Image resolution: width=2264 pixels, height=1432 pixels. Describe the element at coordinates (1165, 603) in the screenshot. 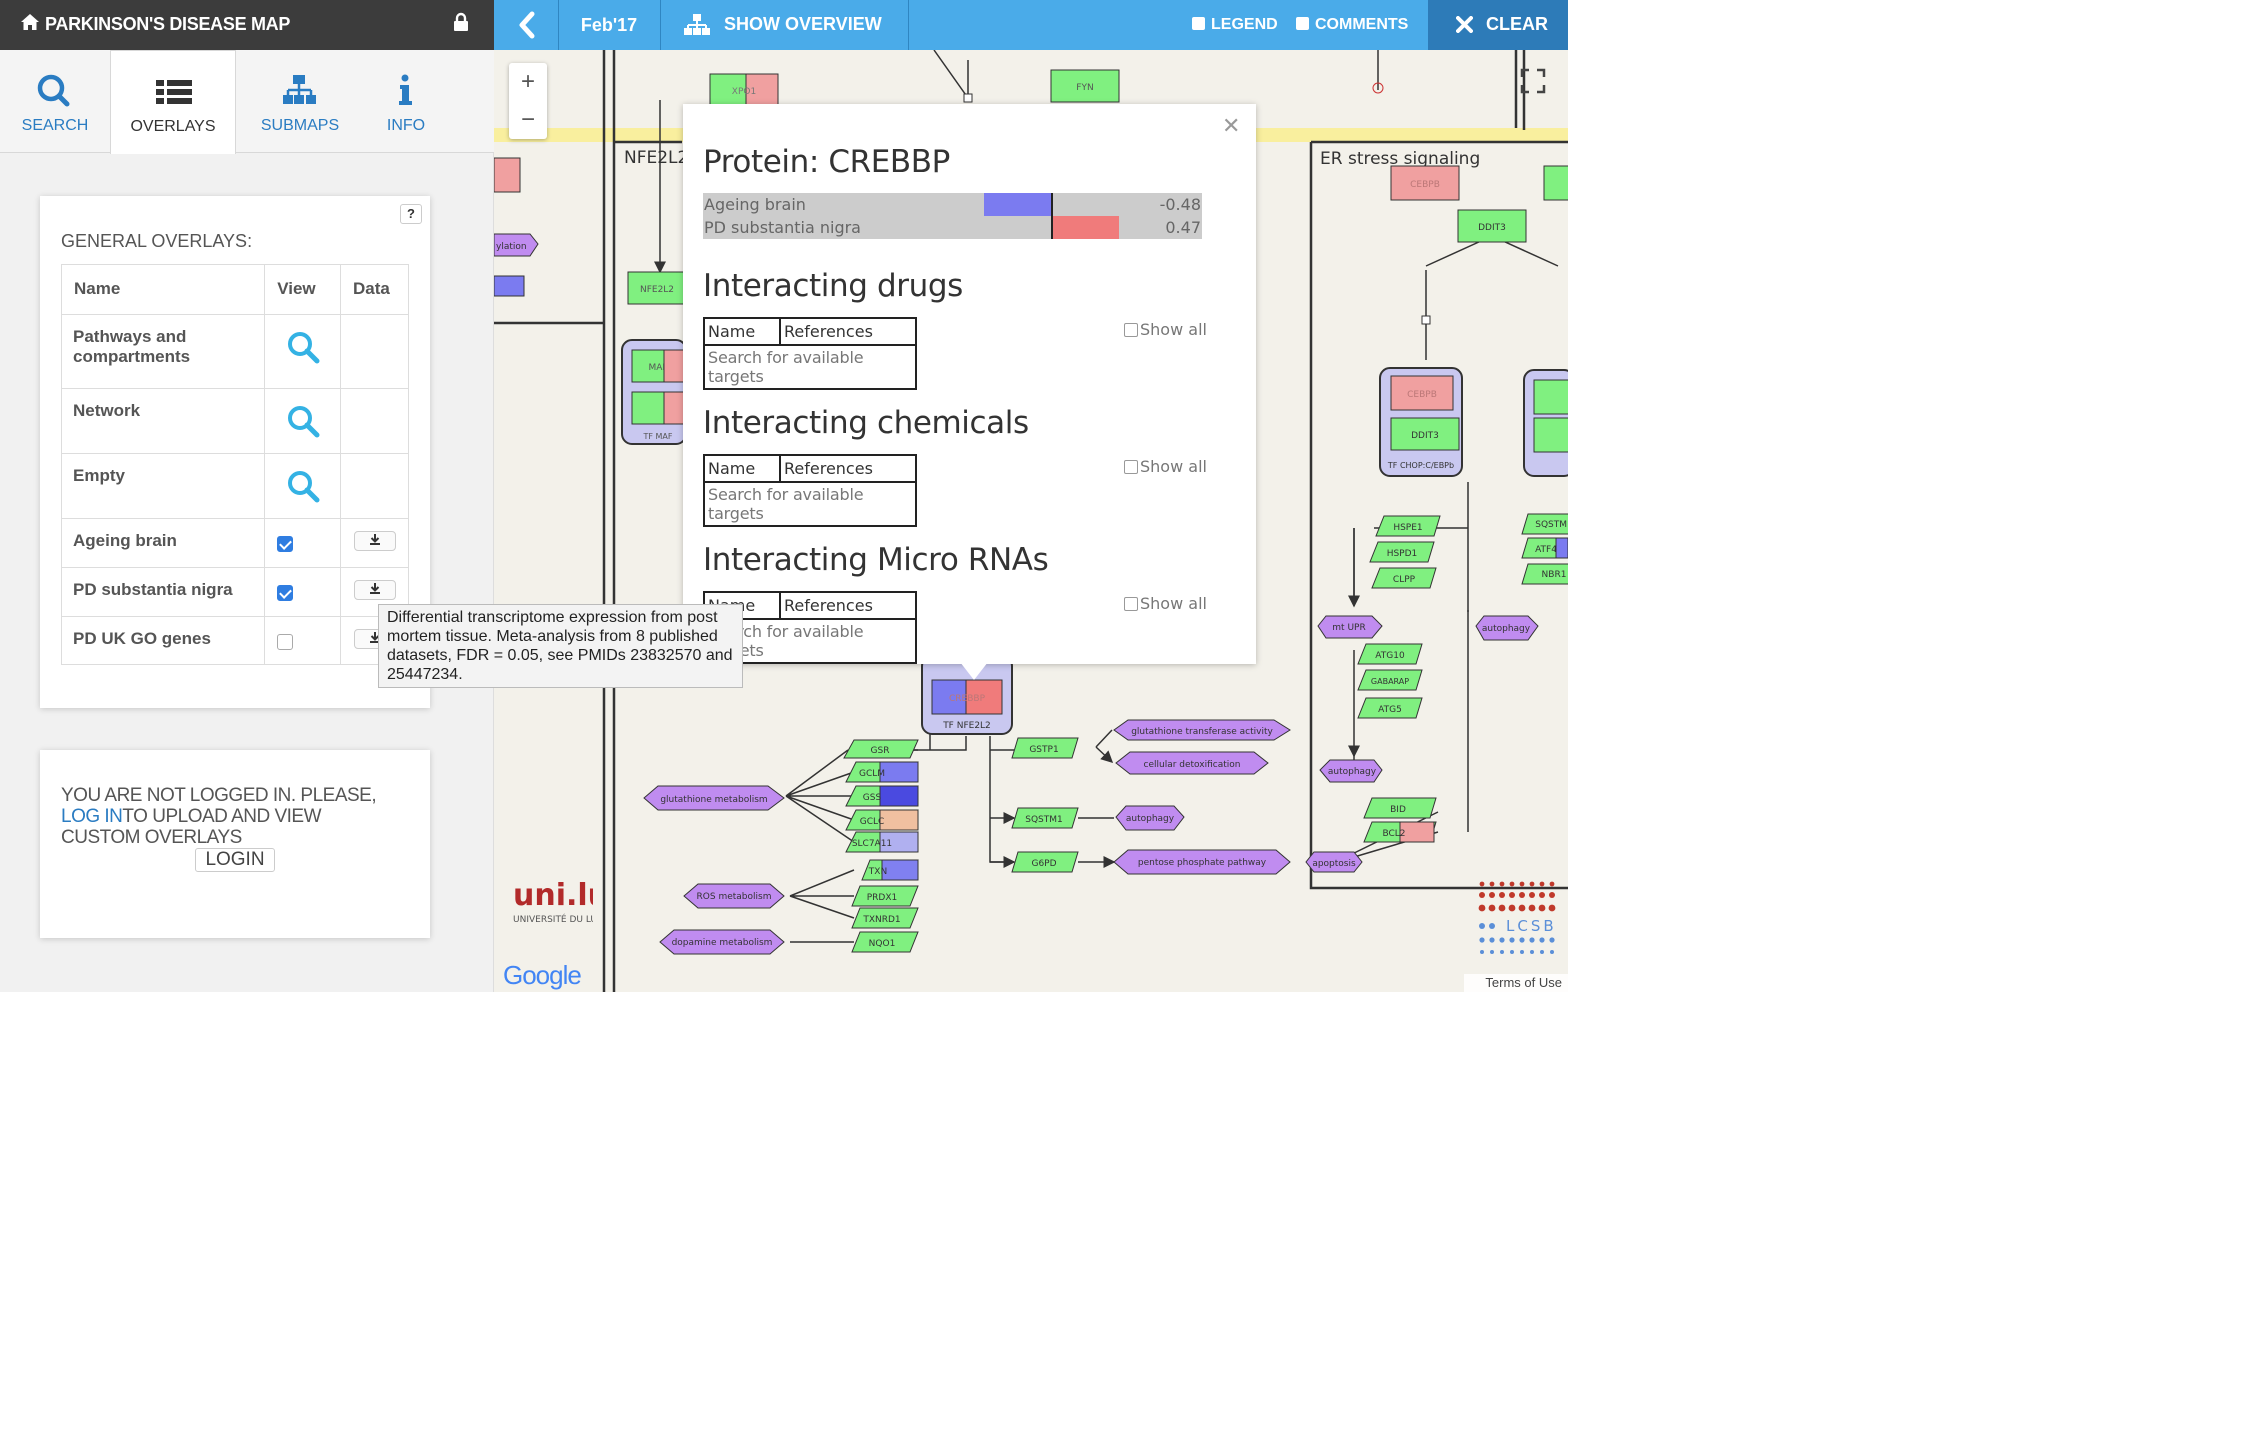

I see `show-all-micrornas-toggle: Show all` at that location.